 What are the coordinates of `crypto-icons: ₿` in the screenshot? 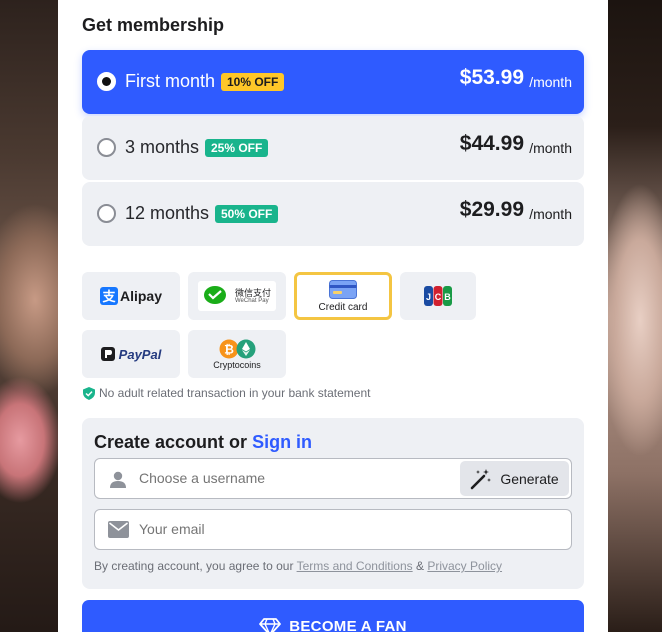 It's located at (237, 349).